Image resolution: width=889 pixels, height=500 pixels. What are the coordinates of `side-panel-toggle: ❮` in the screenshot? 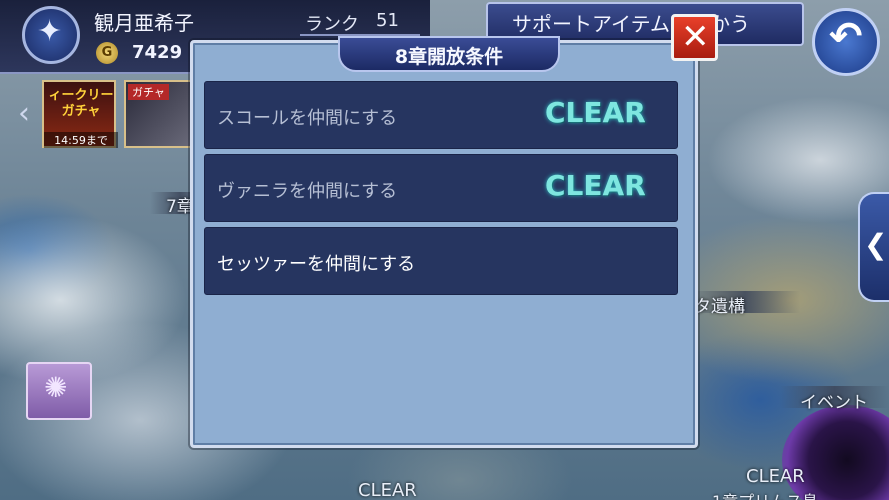 It's located at (873, 247).